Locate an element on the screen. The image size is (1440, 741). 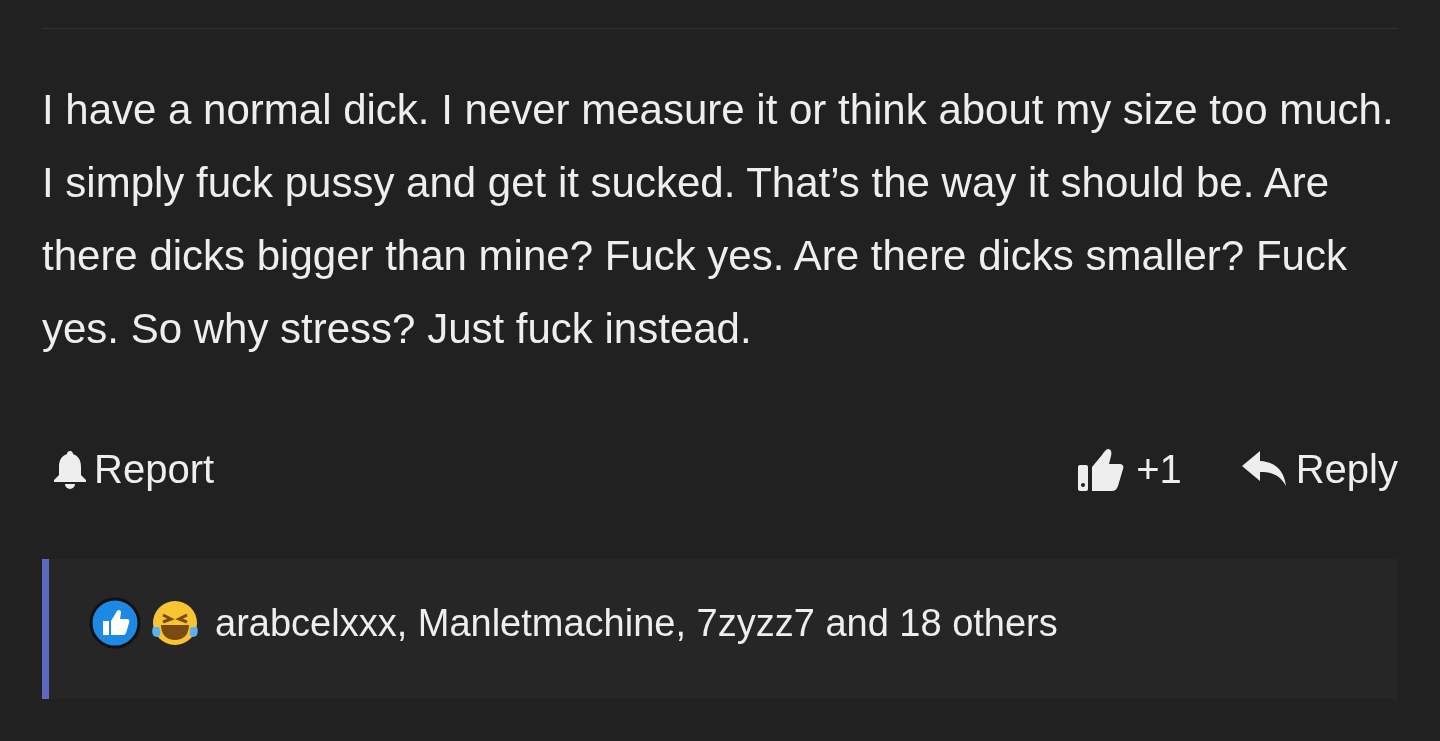
bell-icon is located at coordinates (70, 469).